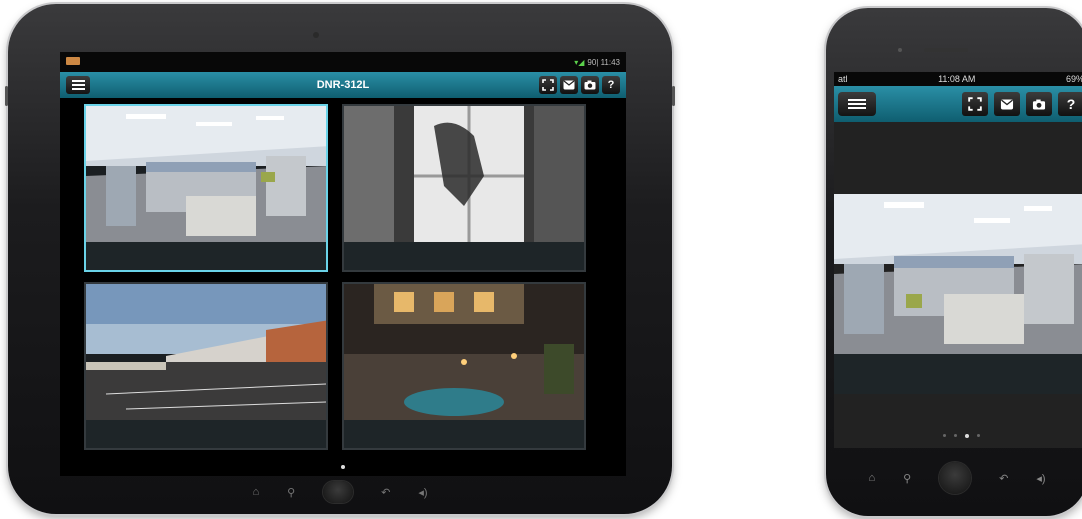  What do you see at coordinates (958, 436) in the screenshot?
I see `page-indicator` at bounding box center [958, 436].